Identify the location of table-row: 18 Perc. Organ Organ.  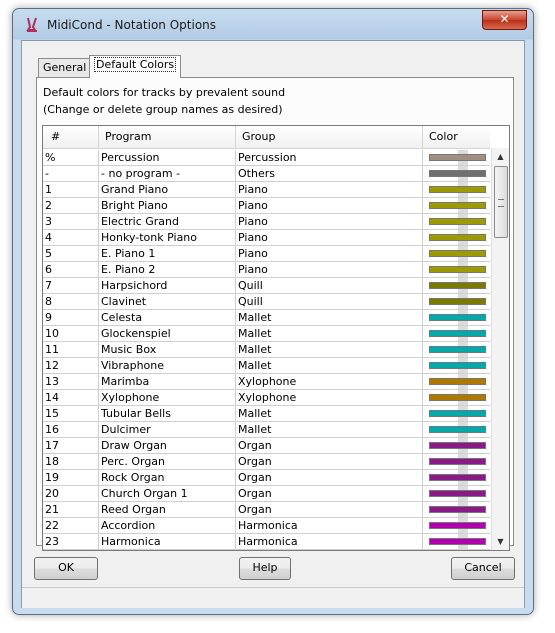
(266, 462).